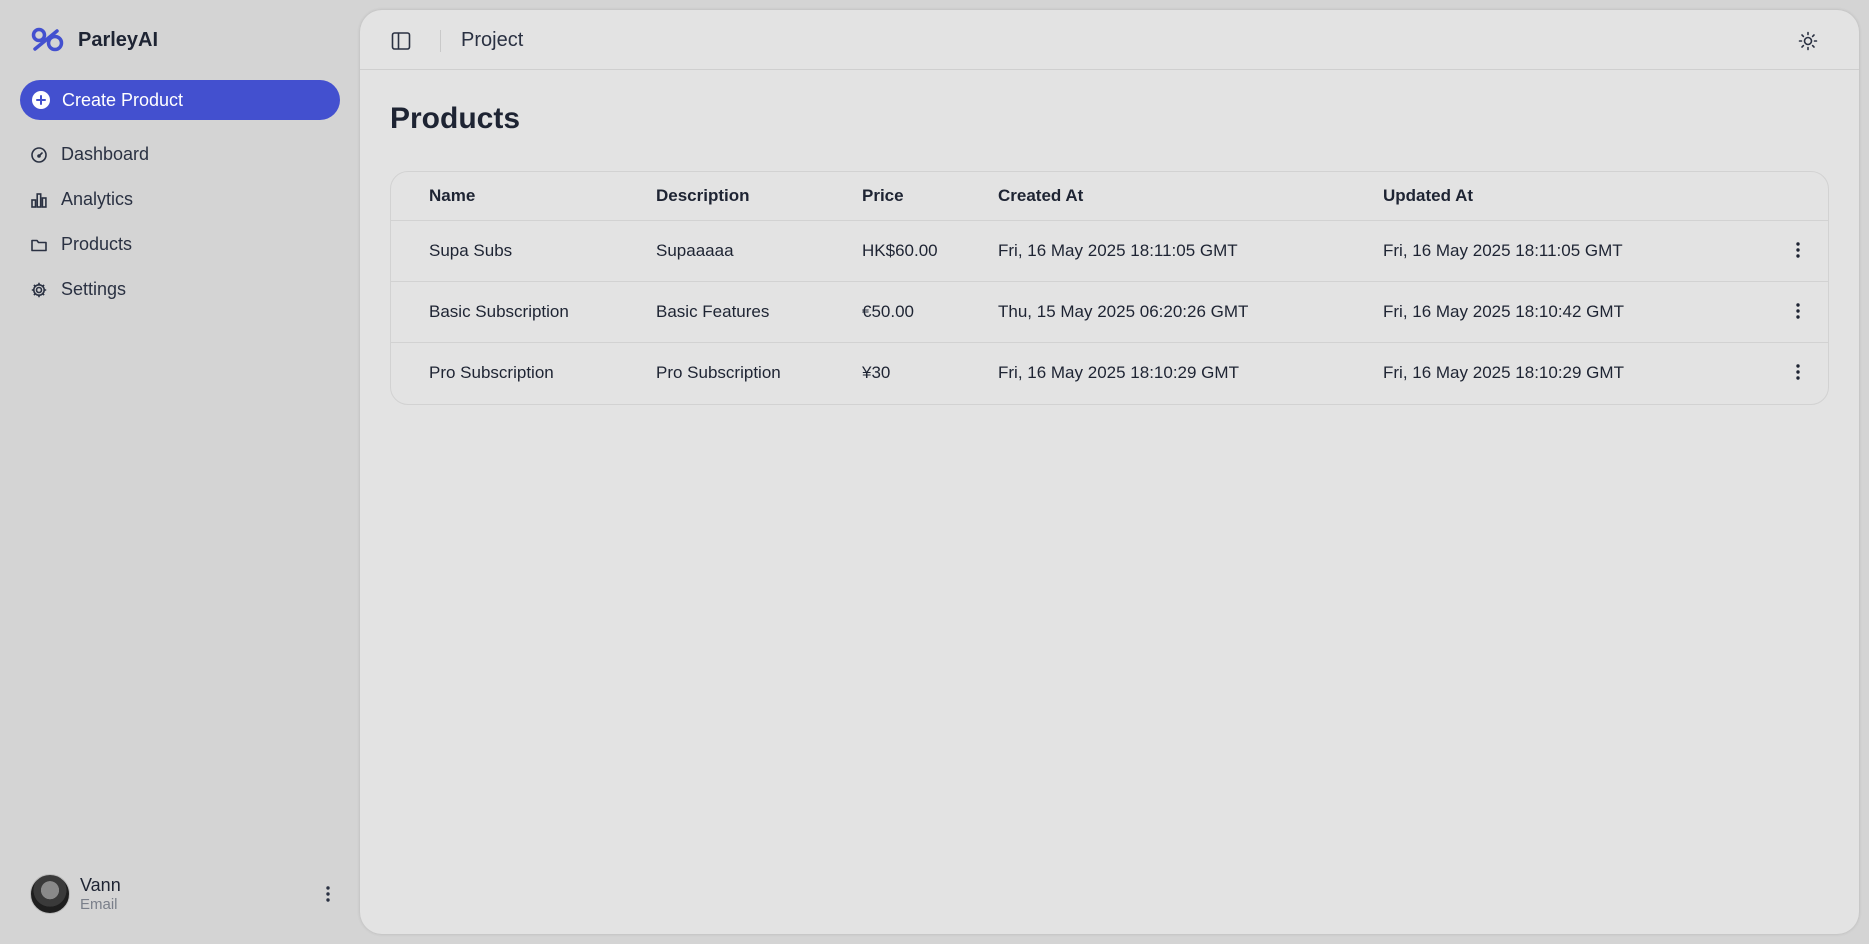 Image resolution: width=1869 pixels, height=944 pixels. Describe the element at coordinates (491, 372) in the screenshot. I see `cell-name: Pro Subscription` at that location.